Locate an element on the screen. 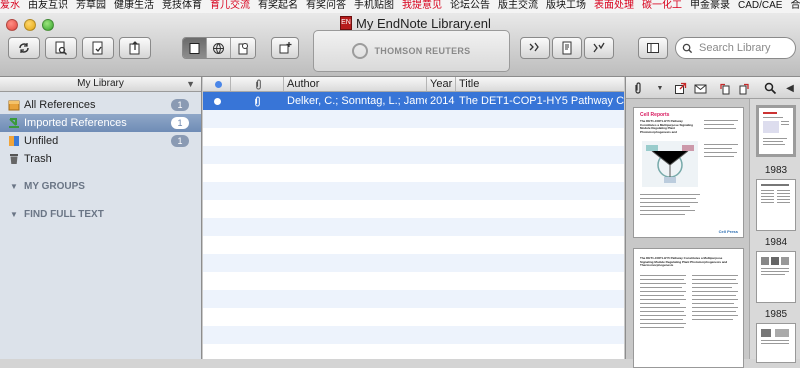 This screenshot has height=368, width=800. integrated-library-mode-button is located at coordinates (243, 48).